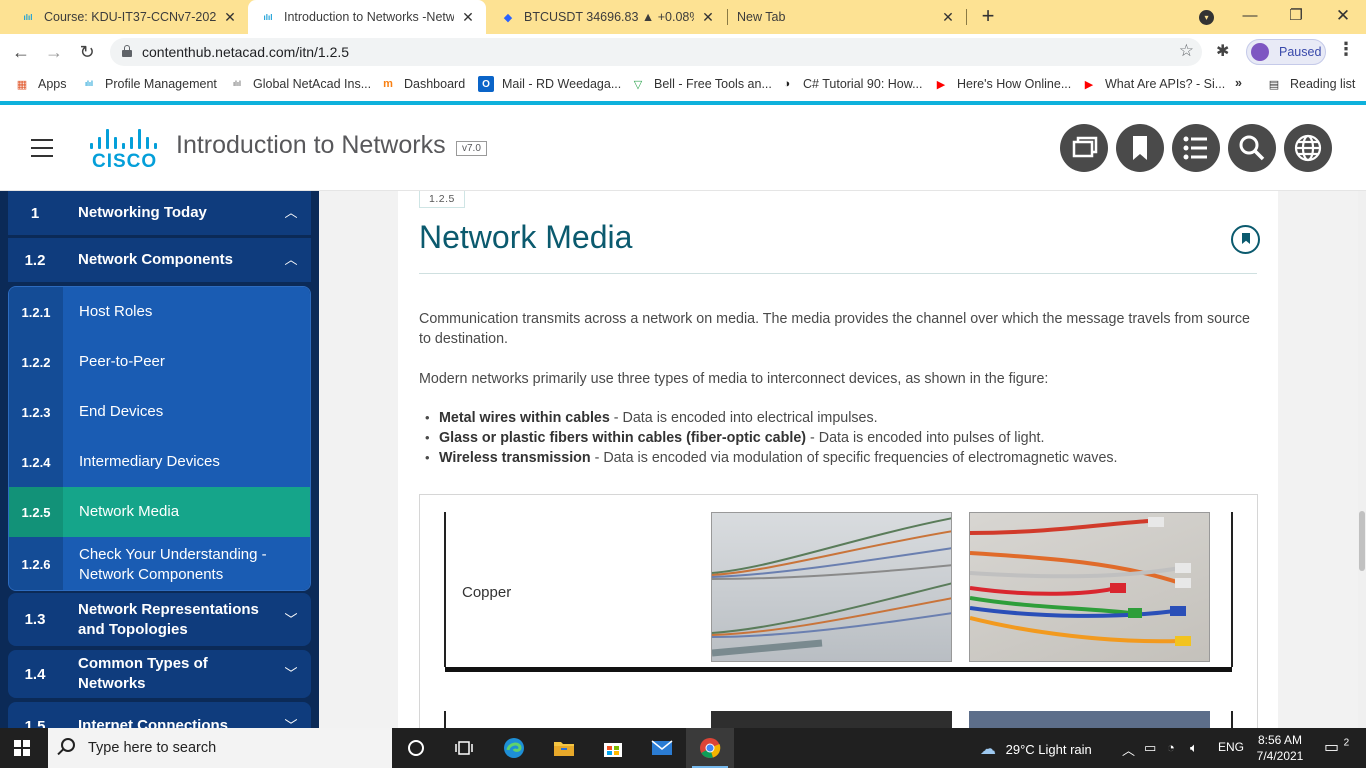 The image size is (1366, 768). Describe the element at coordinates (1048, 749) in the screenshot. I see `weather-text: 29°C Light rain` at that location.